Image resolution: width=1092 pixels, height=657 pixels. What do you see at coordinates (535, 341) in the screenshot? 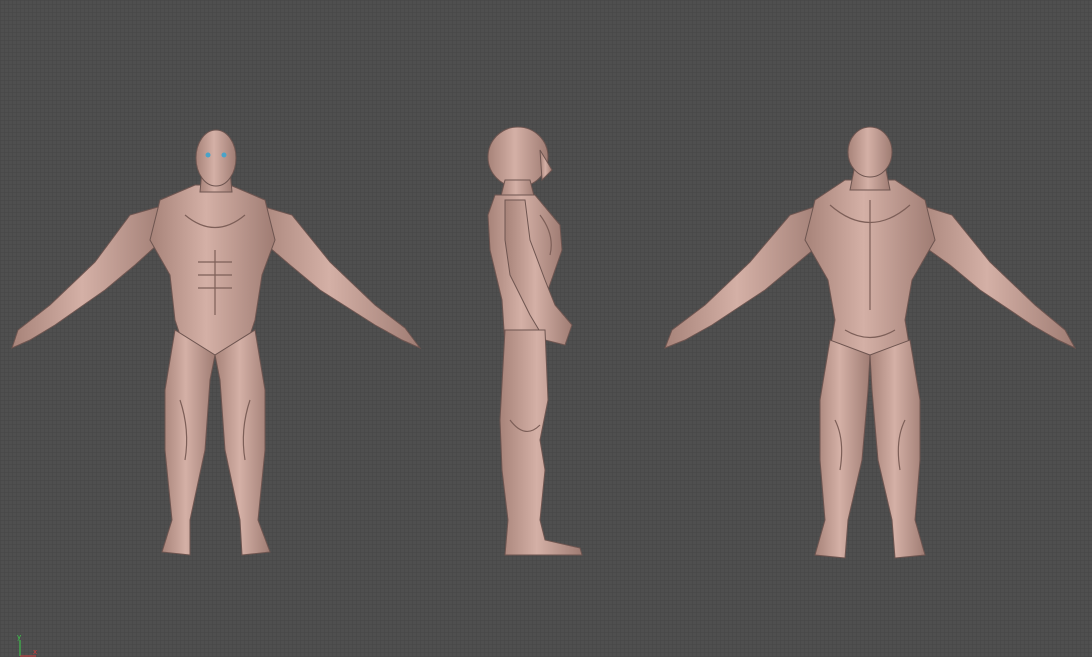
I see `side-view-figure` at bounding box center [535, 341].